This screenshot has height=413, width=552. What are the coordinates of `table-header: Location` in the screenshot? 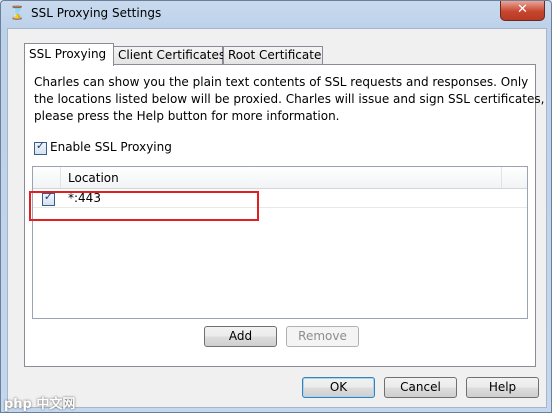 It's located at (280, 178).